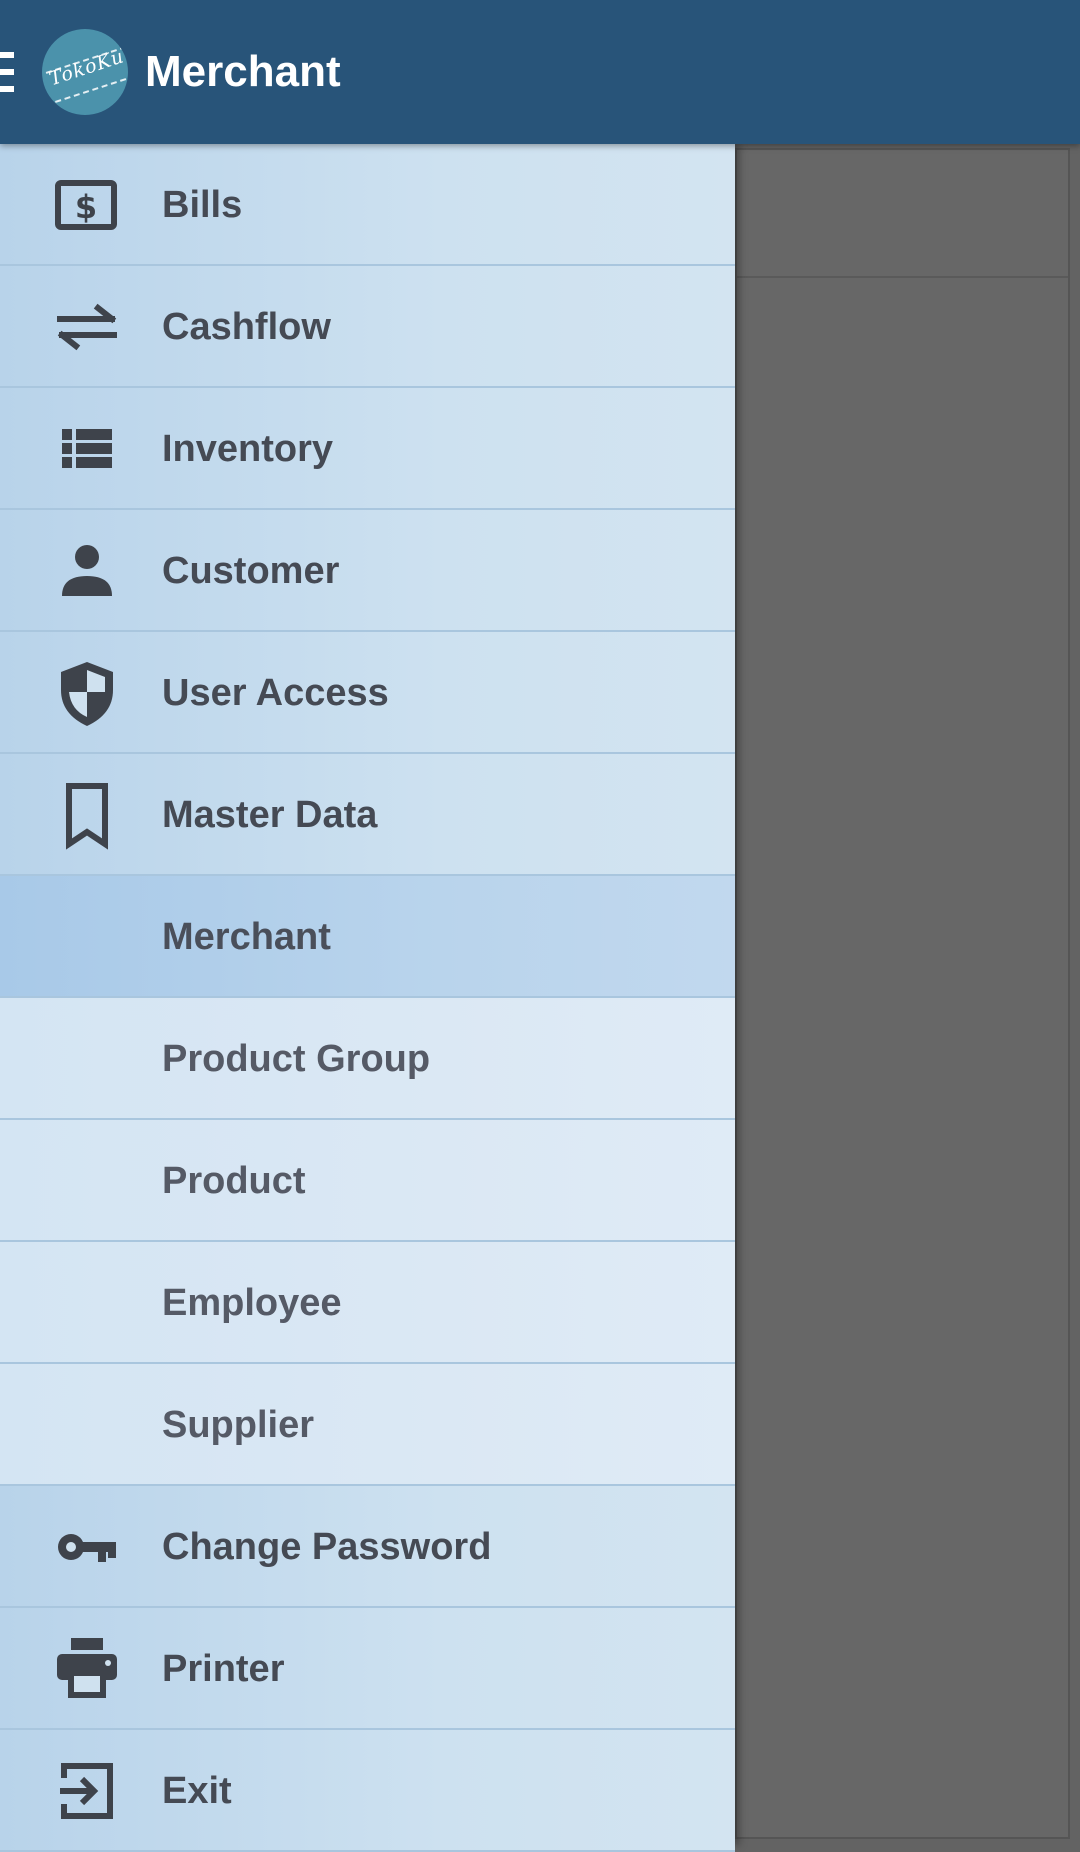 The image size is (1080, 1852). I want to click on drawer-item-customer: Customer, so click(367, 571).